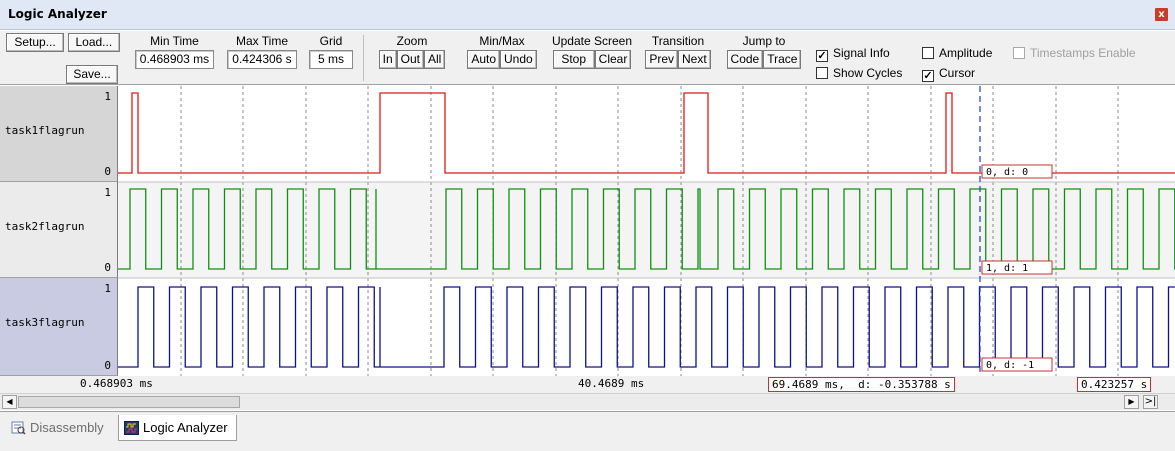 The image size is (1175, 451). What do you see at coordinates (261, 41) in the screenshot?
I see `max-time-caption: Max Time` at bounding box center [261, 41].